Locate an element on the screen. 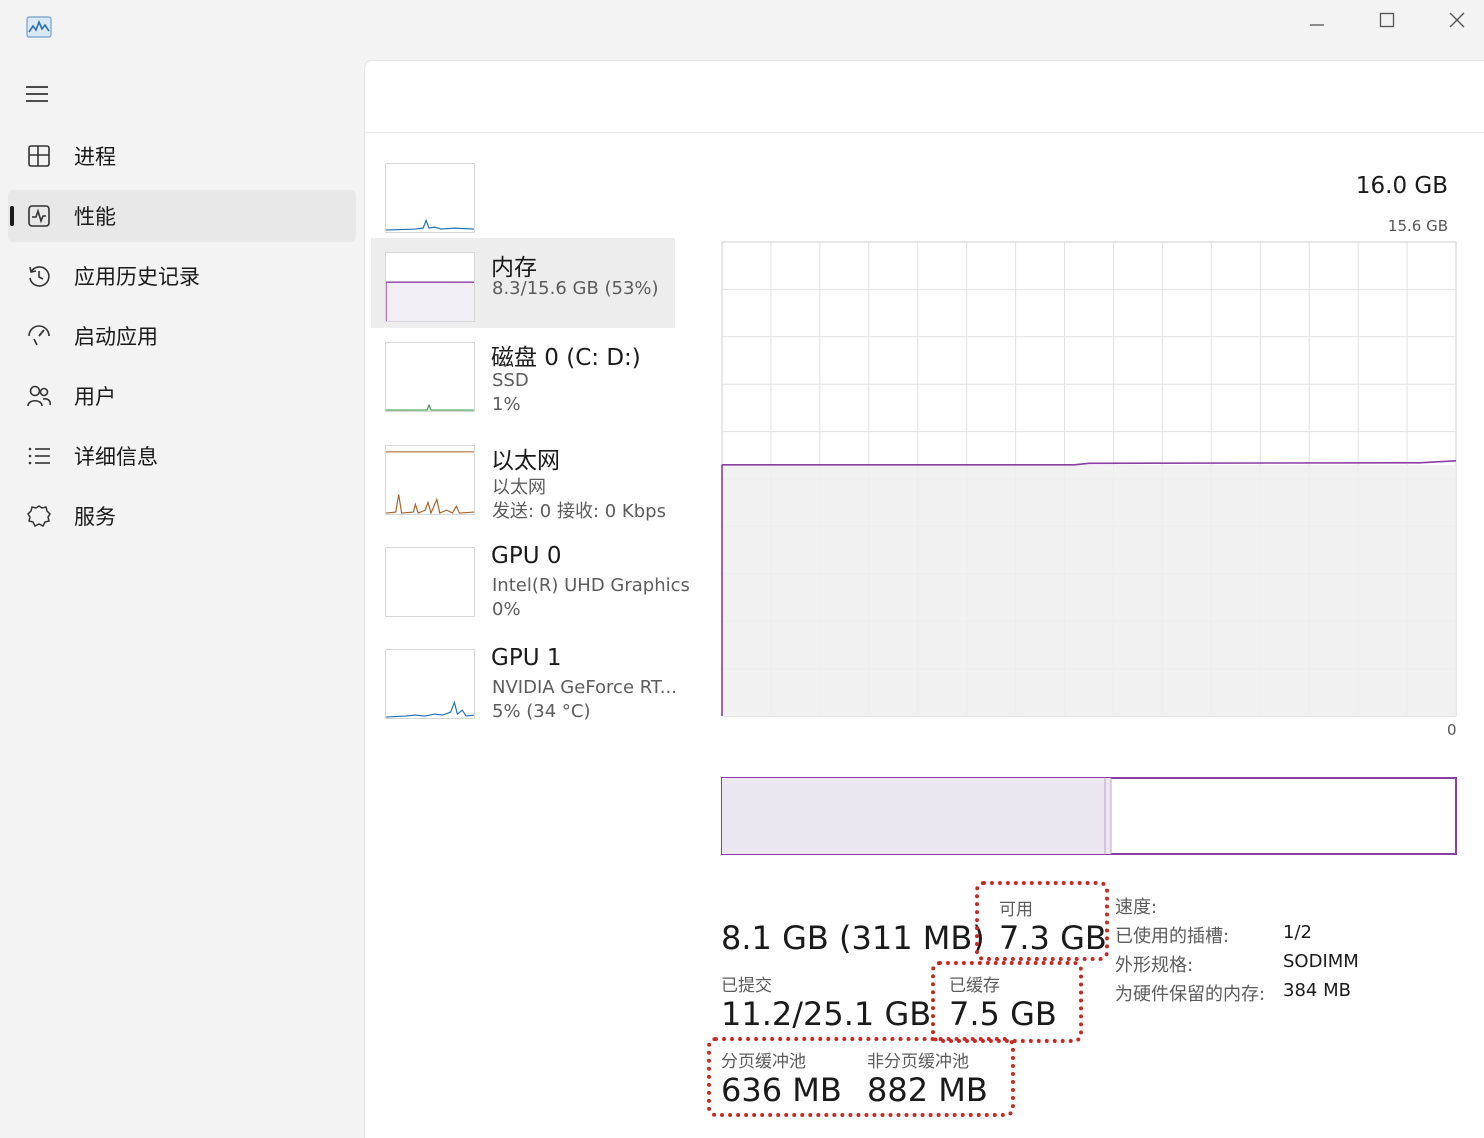 The height and width of the screenshot is (1138, 1484). processes-icon is located at coordinates (39, 156).